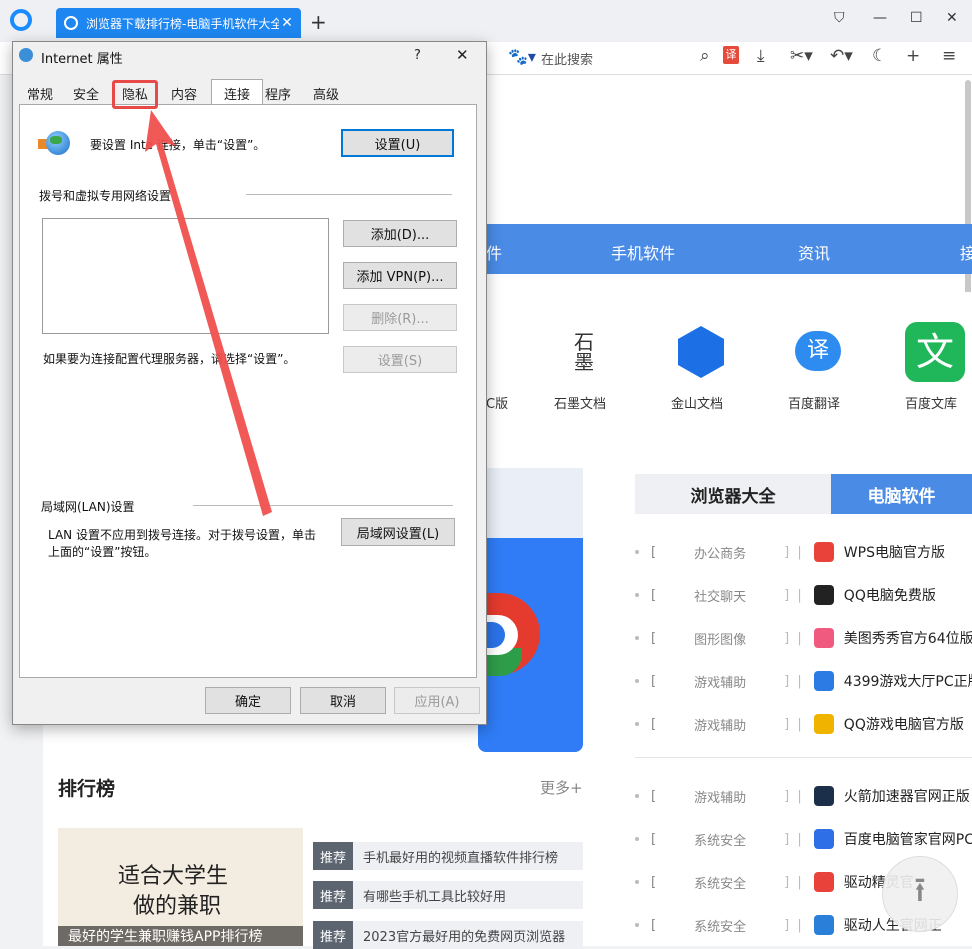 The height and width of the screenshot is (949, 972). What do you see at coordinates (397, 143) in the screenshot?
I see `setup-button: 设置(U)` at bounding box center [397, 143].